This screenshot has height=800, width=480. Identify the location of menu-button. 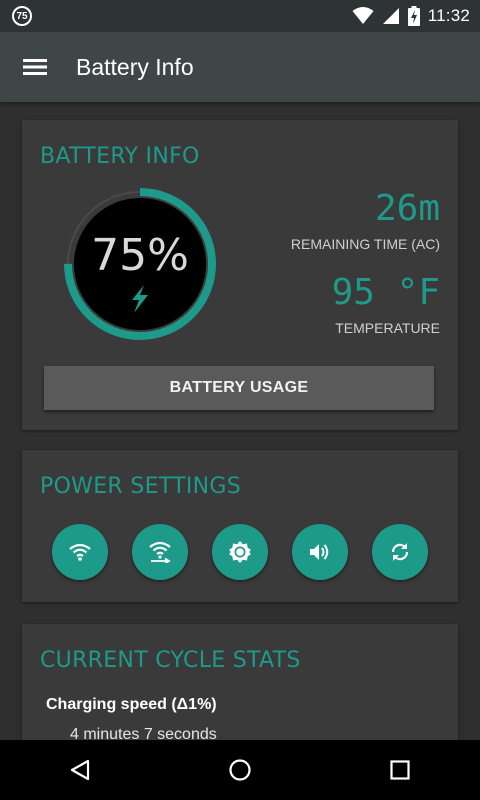
(35, 67).